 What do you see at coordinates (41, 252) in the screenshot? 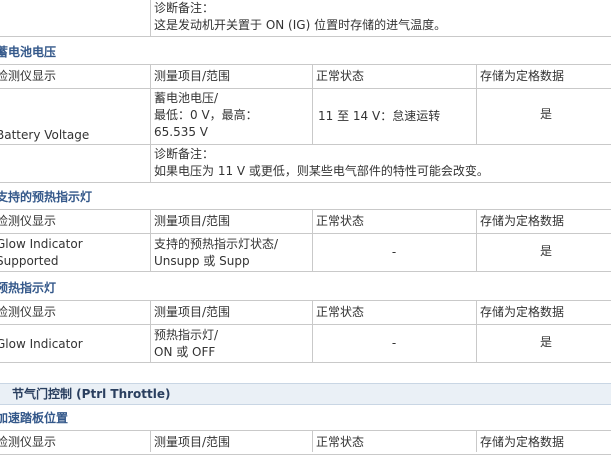
I see `glow-supported-tester-display: Glow Indicator Supported` at bounding box center [41, 252].